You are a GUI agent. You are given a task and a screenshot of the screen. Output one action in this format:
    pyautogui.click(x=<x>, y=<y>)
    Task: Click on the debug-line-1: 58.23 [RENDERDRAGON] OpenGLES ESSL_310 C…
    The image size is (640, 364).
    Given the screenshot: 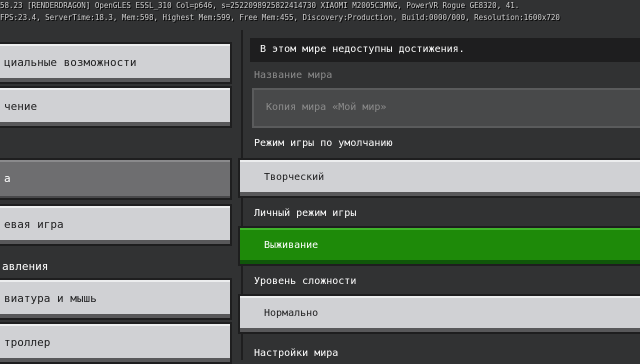 What is the action you would take?
    pyautogui.click(x=260, y=5)
    